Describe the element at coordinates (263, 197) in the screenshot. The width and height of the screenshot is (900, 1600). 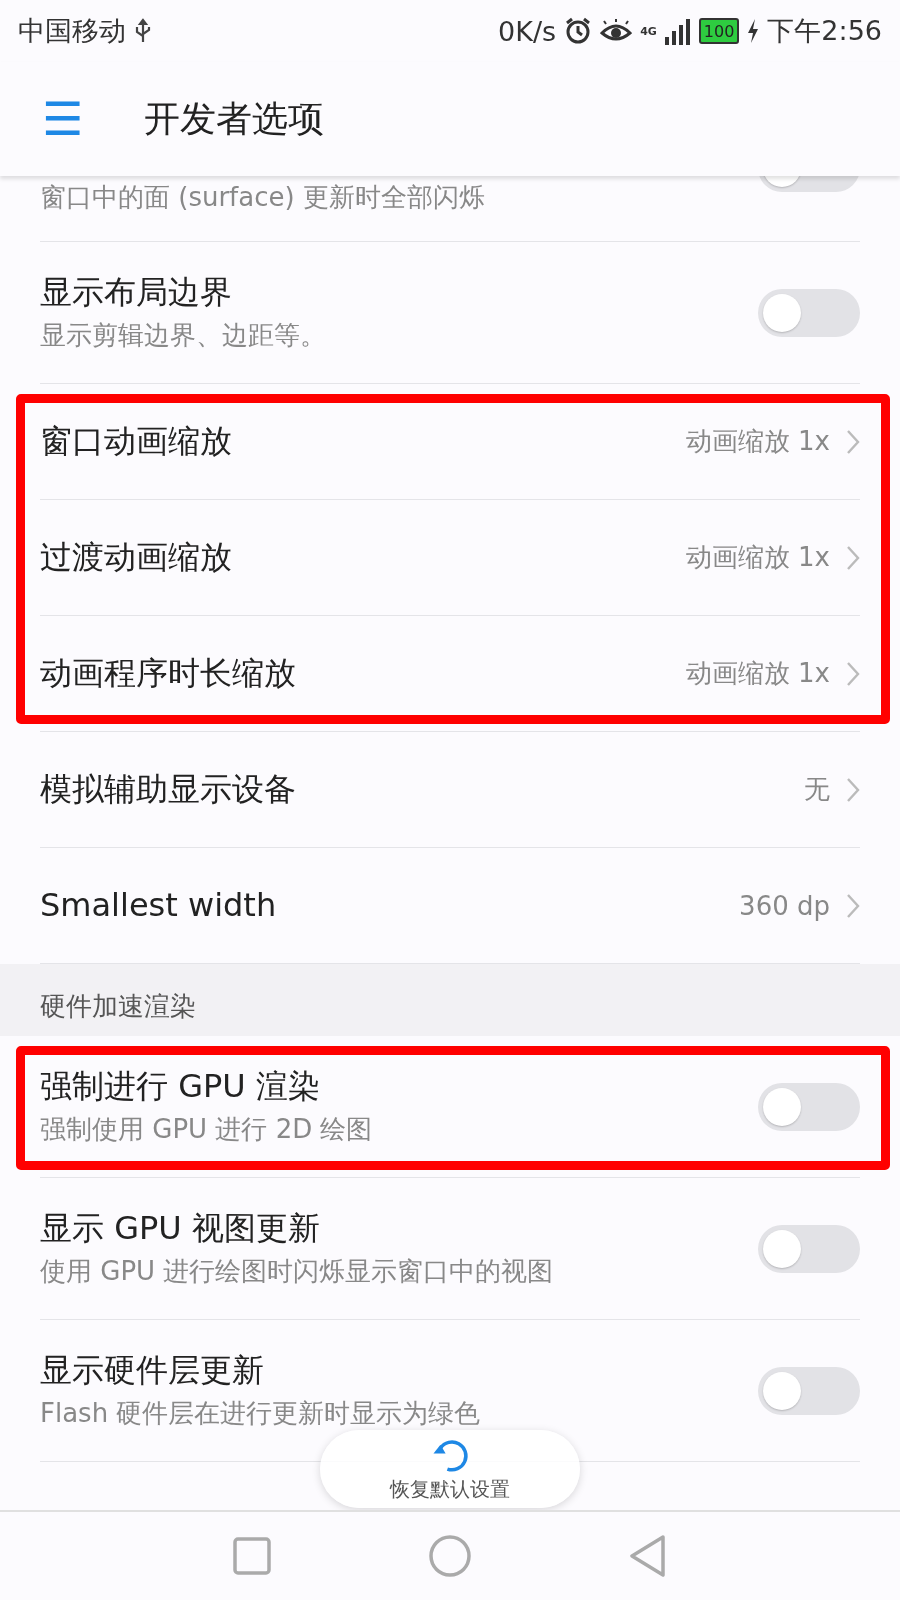
I see `setting-description: 窗口中的面 (surface) 更新时全部闪烁` at that location.